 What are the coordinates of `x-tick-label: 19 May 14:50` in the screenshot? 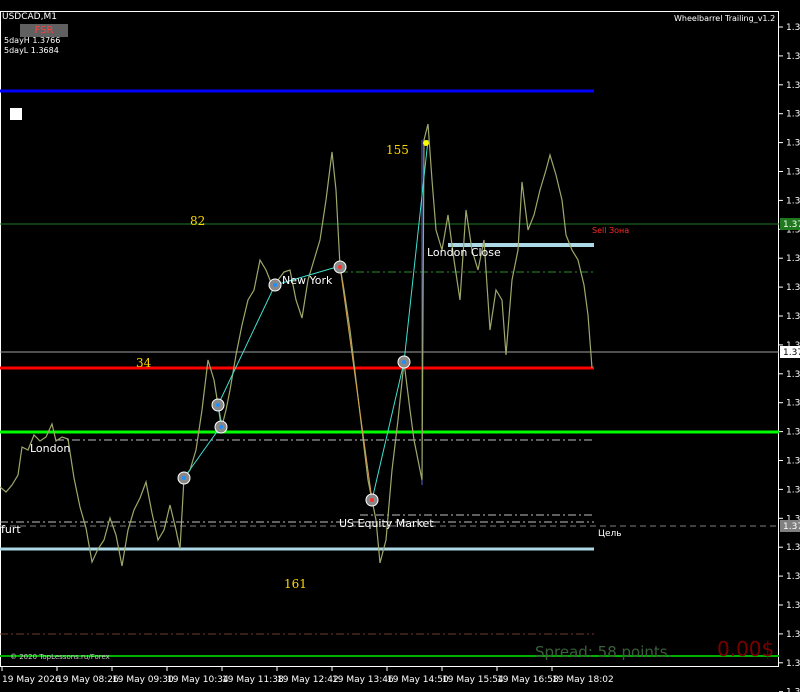 It's located at (418, 680).